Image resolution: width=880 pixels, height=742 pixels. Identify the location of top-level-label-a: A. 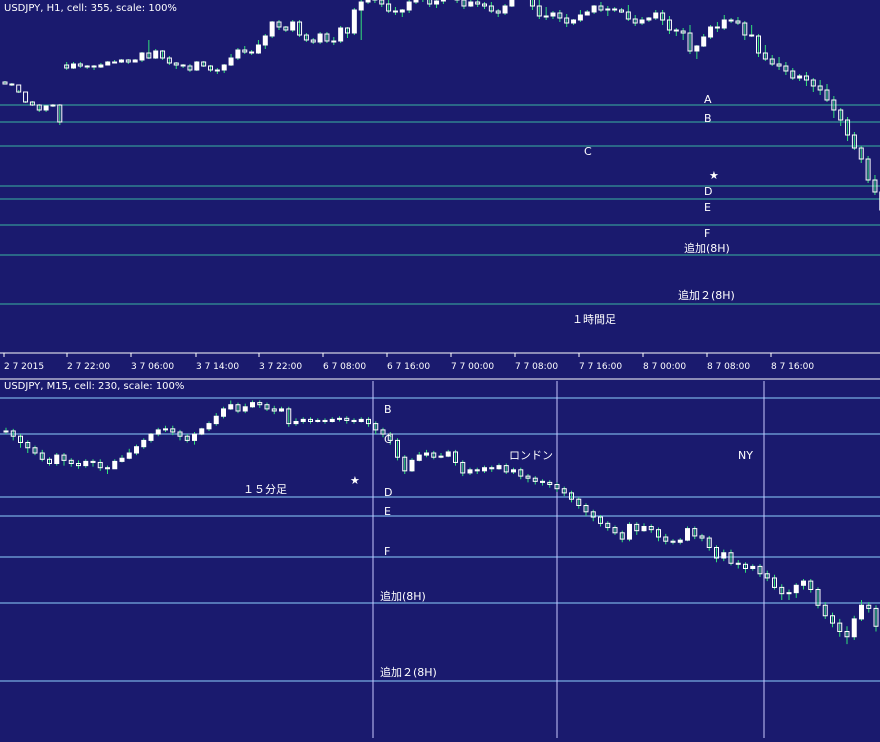
(708, 99).